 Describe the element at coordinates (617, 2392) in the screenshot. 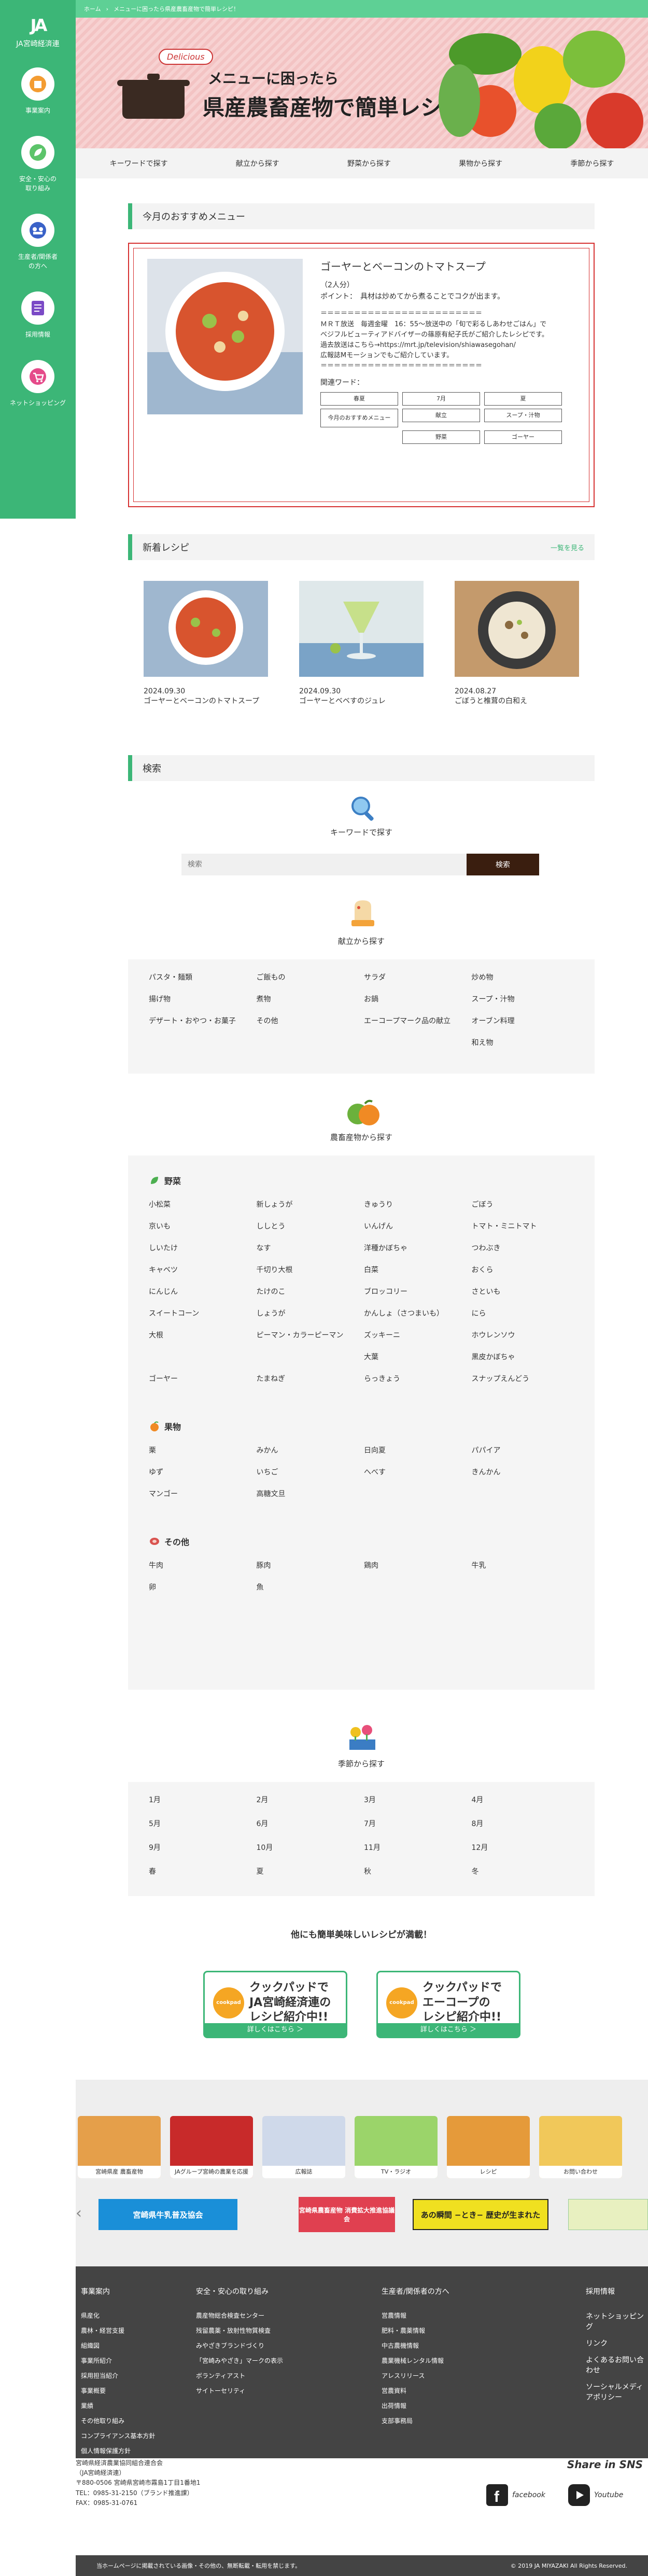

I see `footer-link: ソーシャルメディアポリシー` at that location.